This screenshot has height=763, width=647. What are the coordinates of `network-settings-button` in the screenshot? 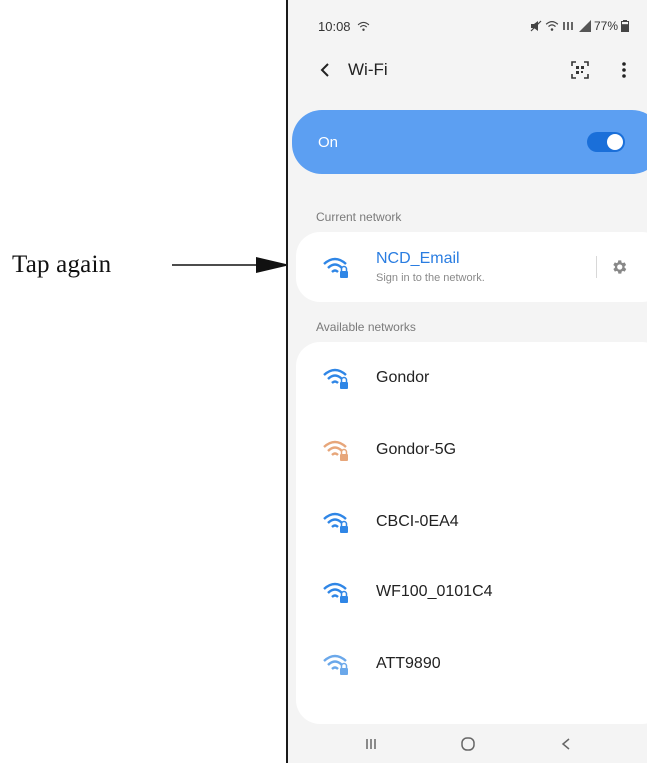 It's located at (619, 267).